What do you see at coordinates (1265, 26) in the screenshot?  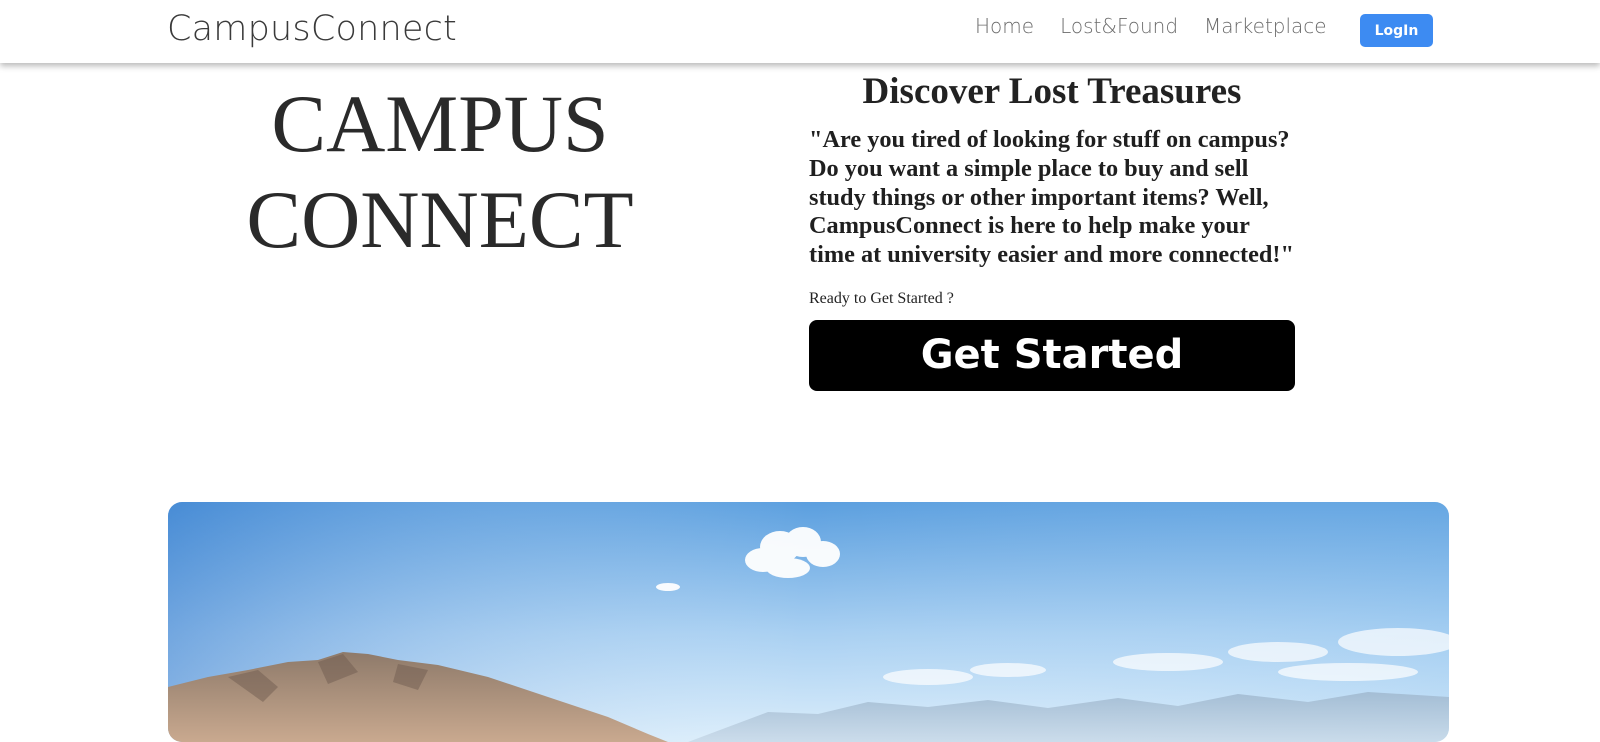 I see `nav-link-marketplace: Marketplace` at bounding box center [1265, 26].